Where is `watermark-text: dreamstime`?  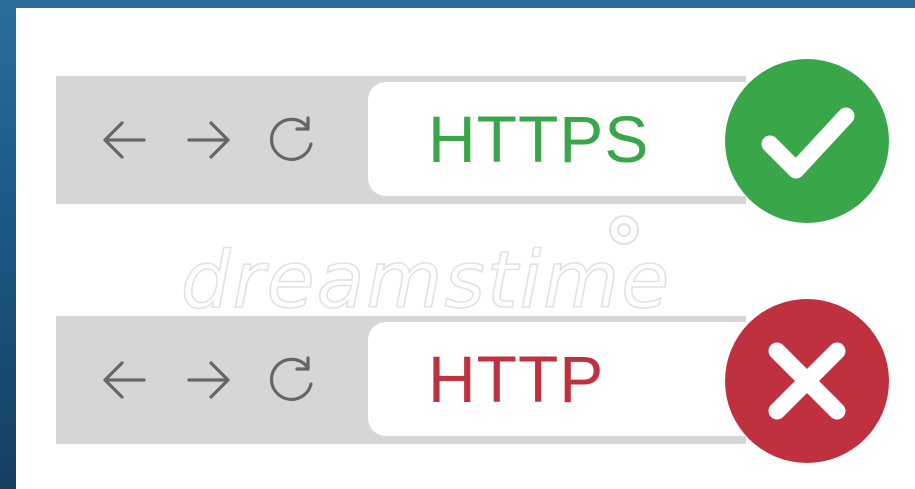
watermark-text: dreamstime is located at coordinates (426, 281).